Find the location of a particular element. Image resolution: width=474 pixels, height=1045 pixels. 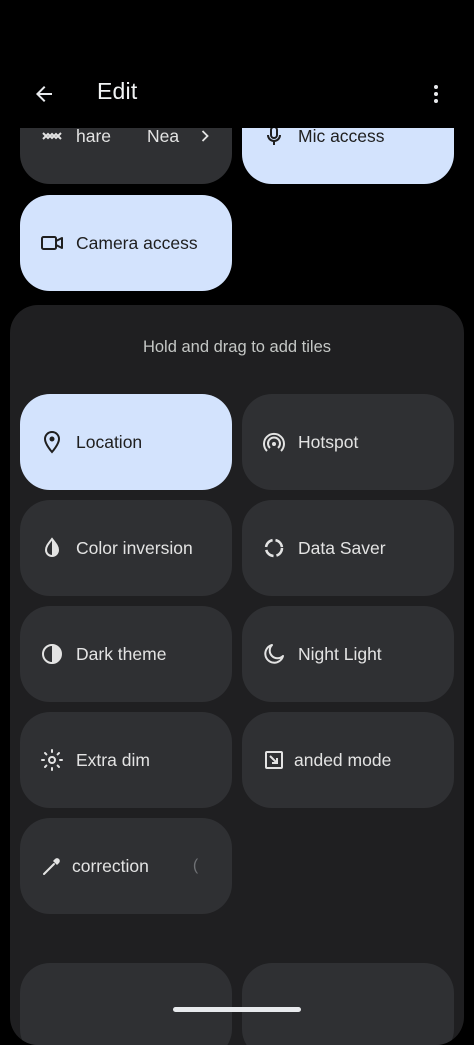

tile-partial-left is located at coordinates (126, 1004).